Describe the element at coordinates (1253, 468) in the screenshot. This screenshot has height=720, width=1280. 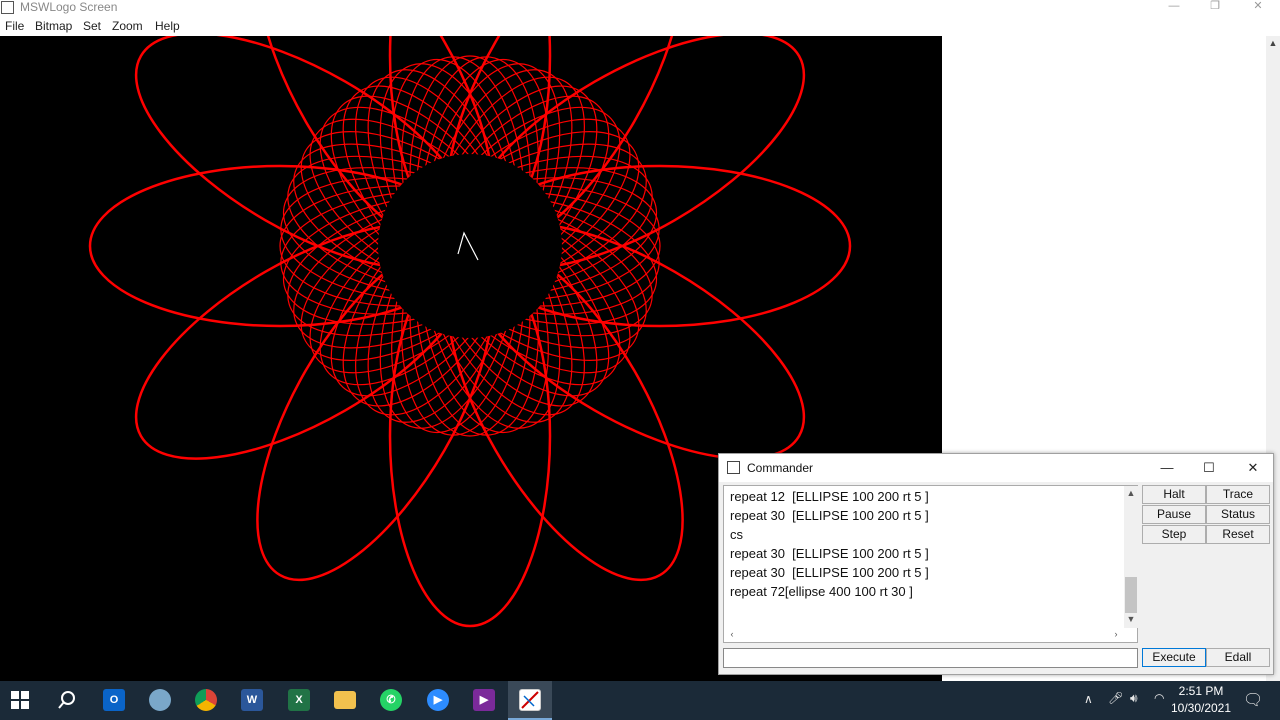
I see `commander-close-icon: ✕` at that location.